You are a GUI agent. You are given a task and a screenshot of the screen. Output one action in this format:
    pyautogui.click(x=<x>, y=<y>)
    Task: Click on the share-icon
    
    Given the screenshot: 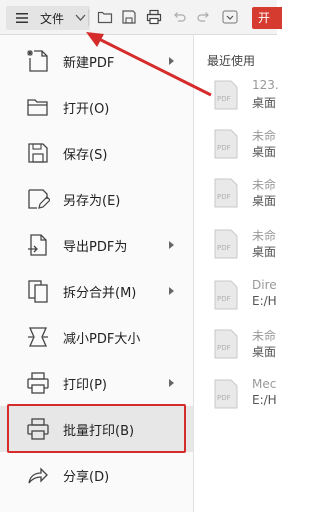 What is the action you would take?
    pyautogui.click(x=38, y=475)
    